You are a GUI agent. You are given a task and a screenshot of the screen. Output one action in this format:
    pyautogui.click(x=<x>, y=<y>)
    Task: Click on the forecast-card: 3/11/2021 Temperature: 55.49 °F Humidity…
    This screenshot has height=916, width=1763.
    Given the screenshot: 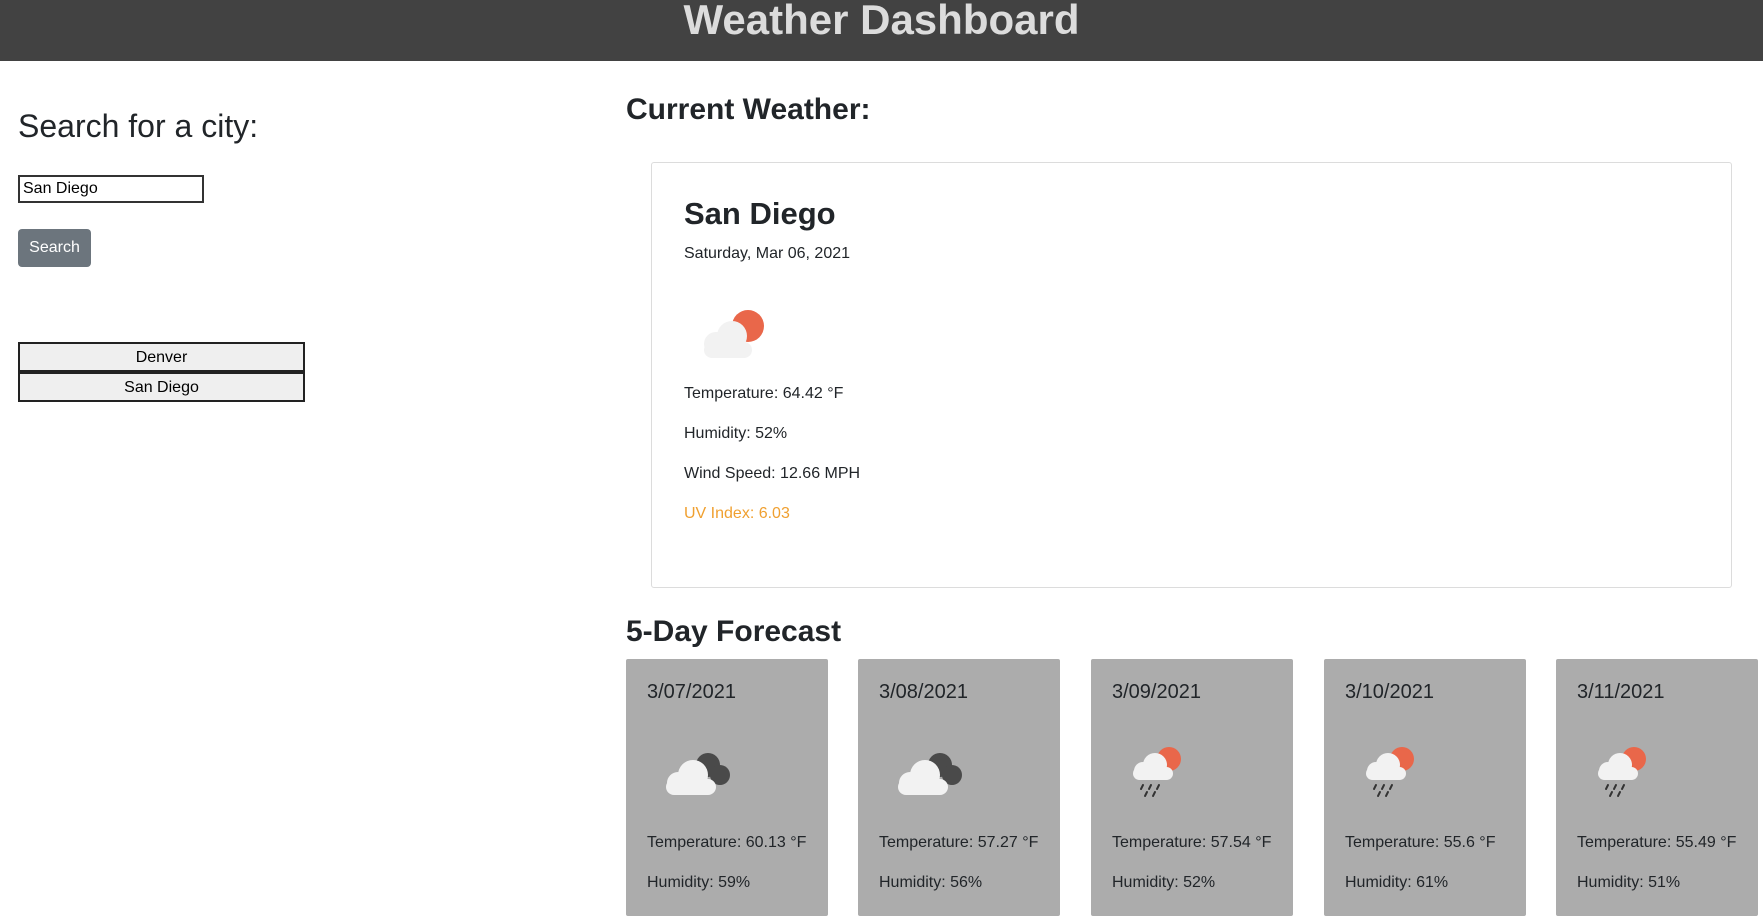 What is the action you would take?
    pyautogui.click(x=1657, y=787)
    